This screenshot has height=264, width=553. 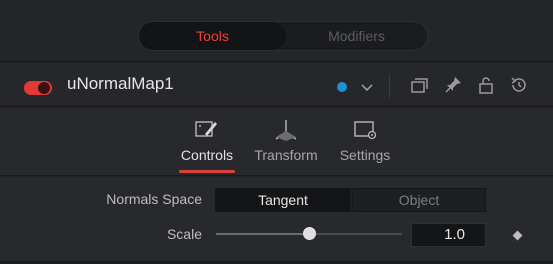 What do you see at coordinates (262, 234) in the screenshot?
I see `scale-slider-fill` at bounding box center [262, 234].